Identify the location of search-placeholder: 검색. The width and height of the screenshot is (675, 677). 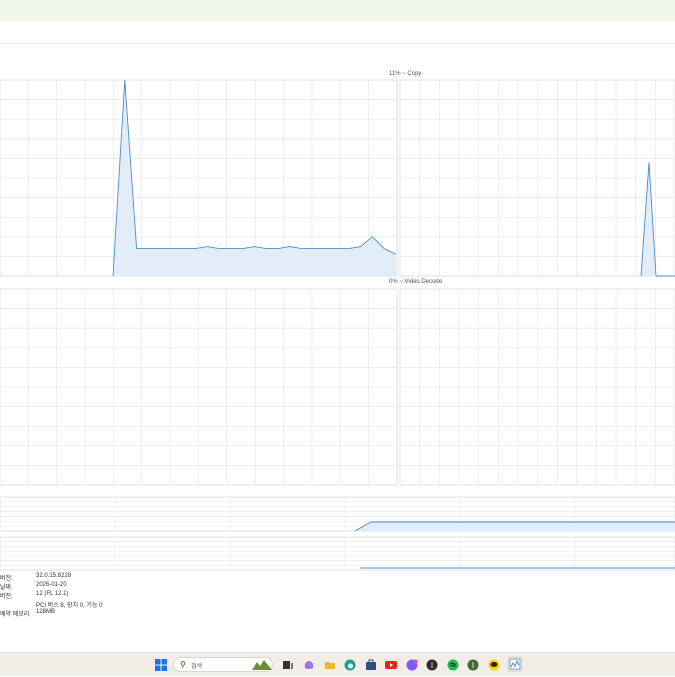
(196, 665).